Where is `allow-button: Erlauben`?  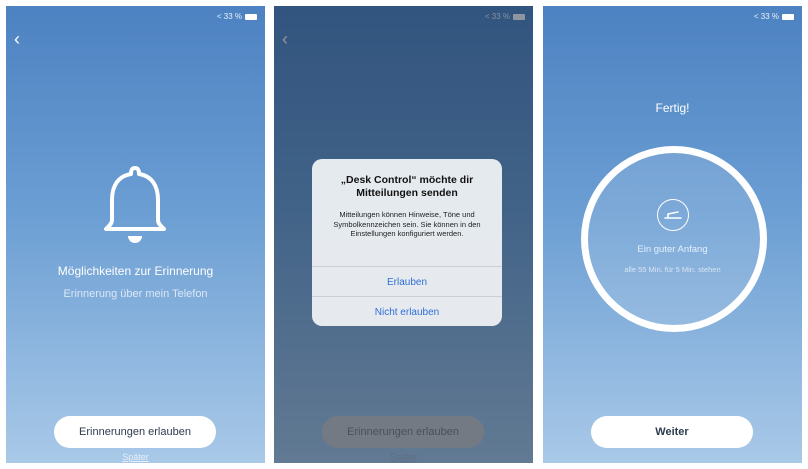 allow-button: Erlauben is located at coordinates (407, 281).